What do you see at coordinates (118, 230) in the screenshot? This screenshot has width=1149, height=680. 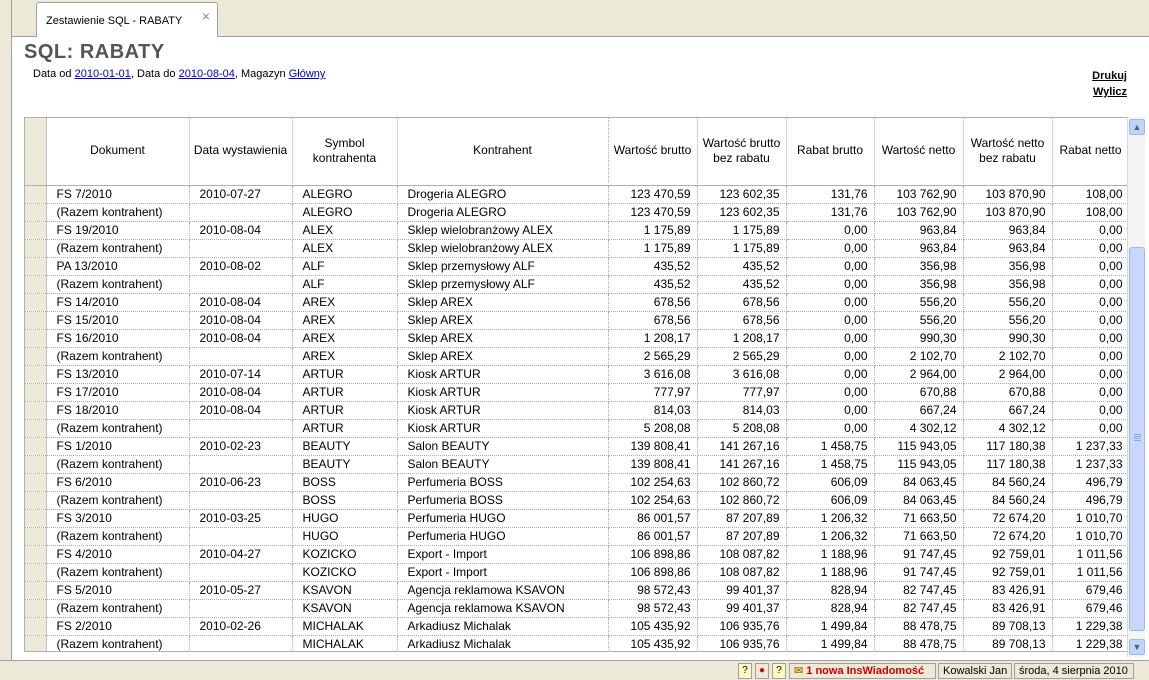 I see `dokument-cell: FS 19/2010` at bounding box center [118, 230].